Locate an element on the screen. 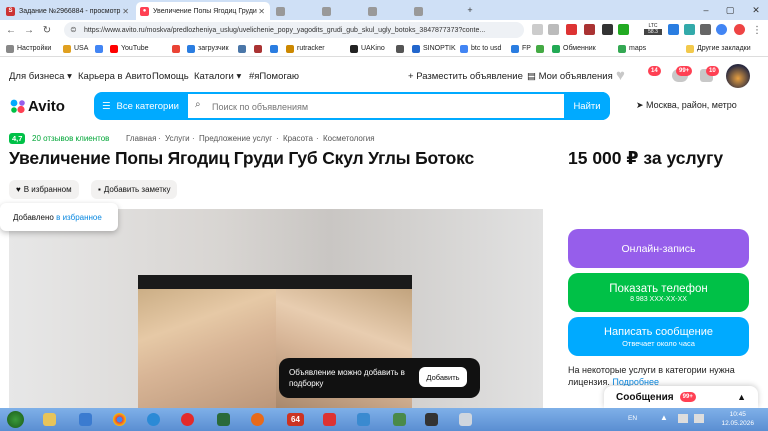 The height and width of the screenshot is (431, 768). search-input is located at coordinates (382, 107).